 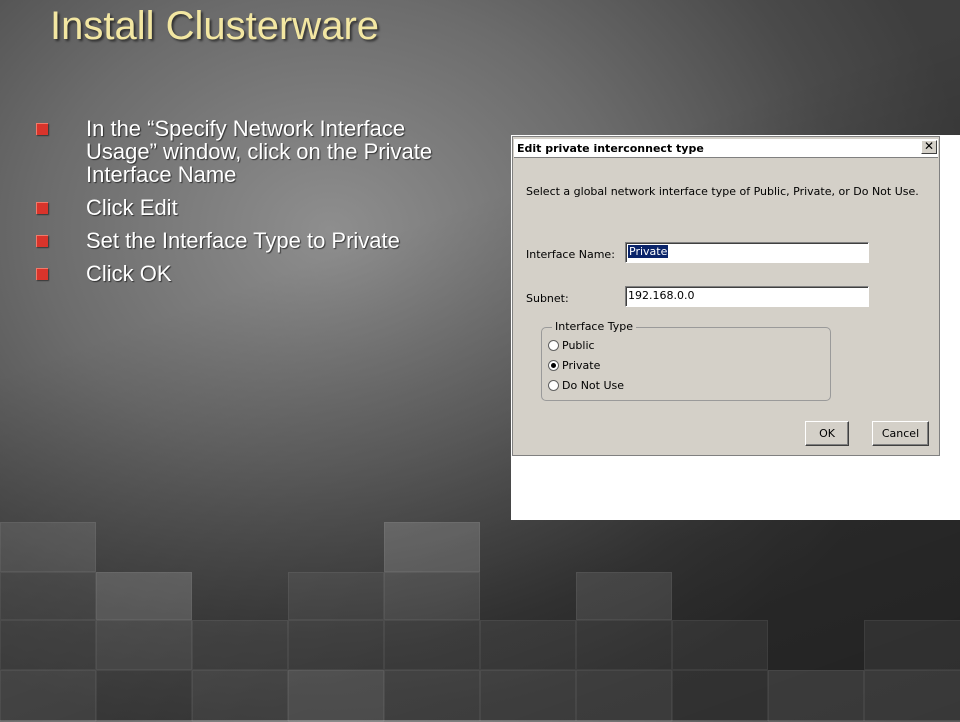 I want to click on subnet-label: Subnet:, so click(x=547, y=298).